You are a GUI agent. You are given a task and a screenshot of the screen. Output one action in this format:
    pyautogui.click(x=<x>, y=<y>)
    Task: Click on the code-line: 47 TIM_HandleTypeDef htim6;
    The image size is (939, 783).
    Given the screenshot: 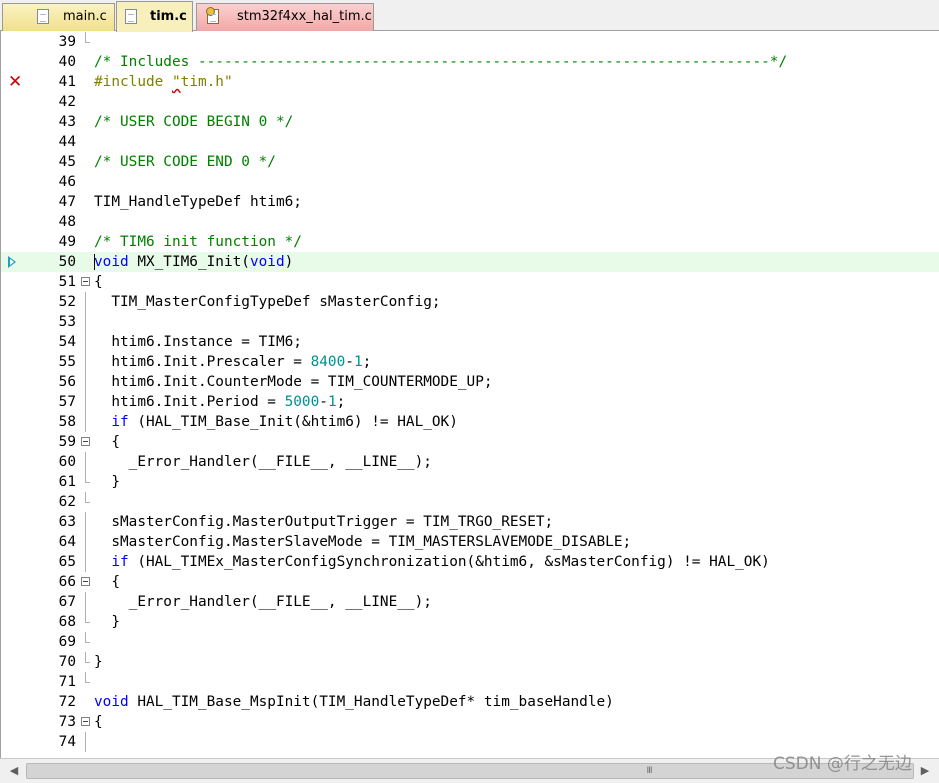 What is the action you would take?
    pyautogui.click(x=470, y=202)
    